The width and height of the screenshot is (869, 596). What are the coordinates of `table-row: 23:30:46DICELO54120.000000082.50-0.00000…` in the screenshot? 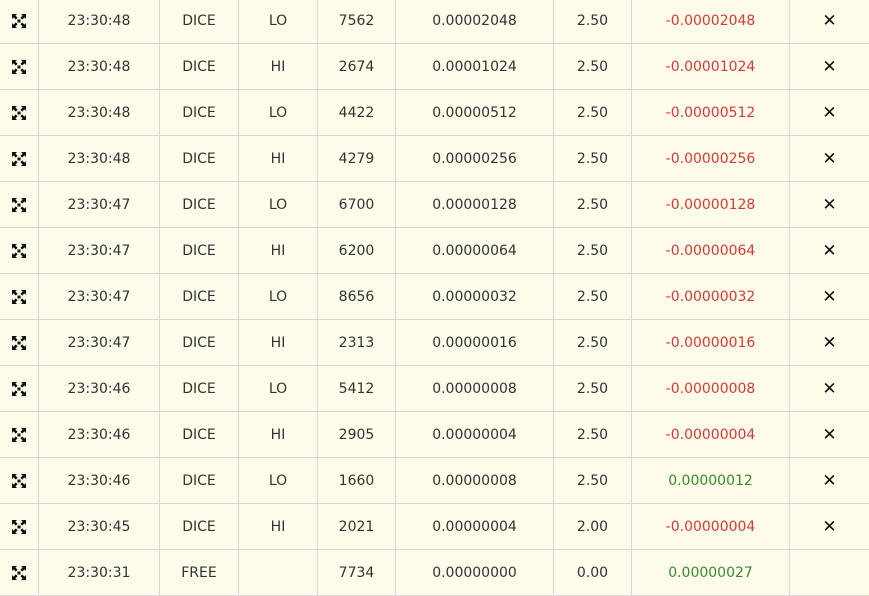 It's located at (434, 389).